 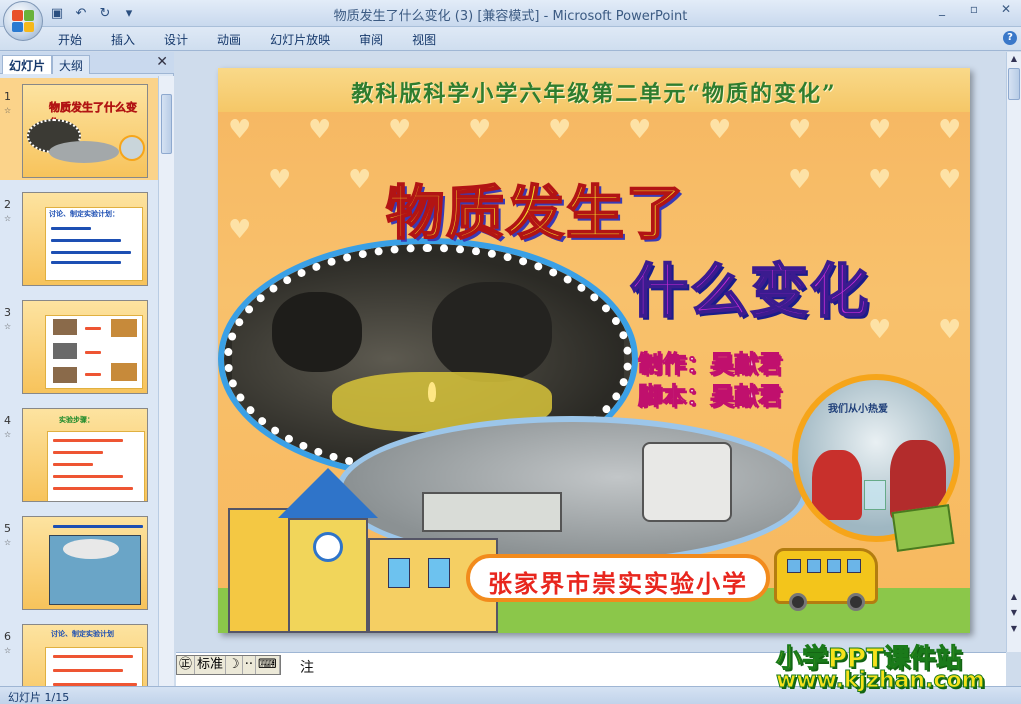 What do you see at coordinates (710, 364) in the screenshot?
I see `credit-author: 制作：吴献君` at bounding box center [710, 364].